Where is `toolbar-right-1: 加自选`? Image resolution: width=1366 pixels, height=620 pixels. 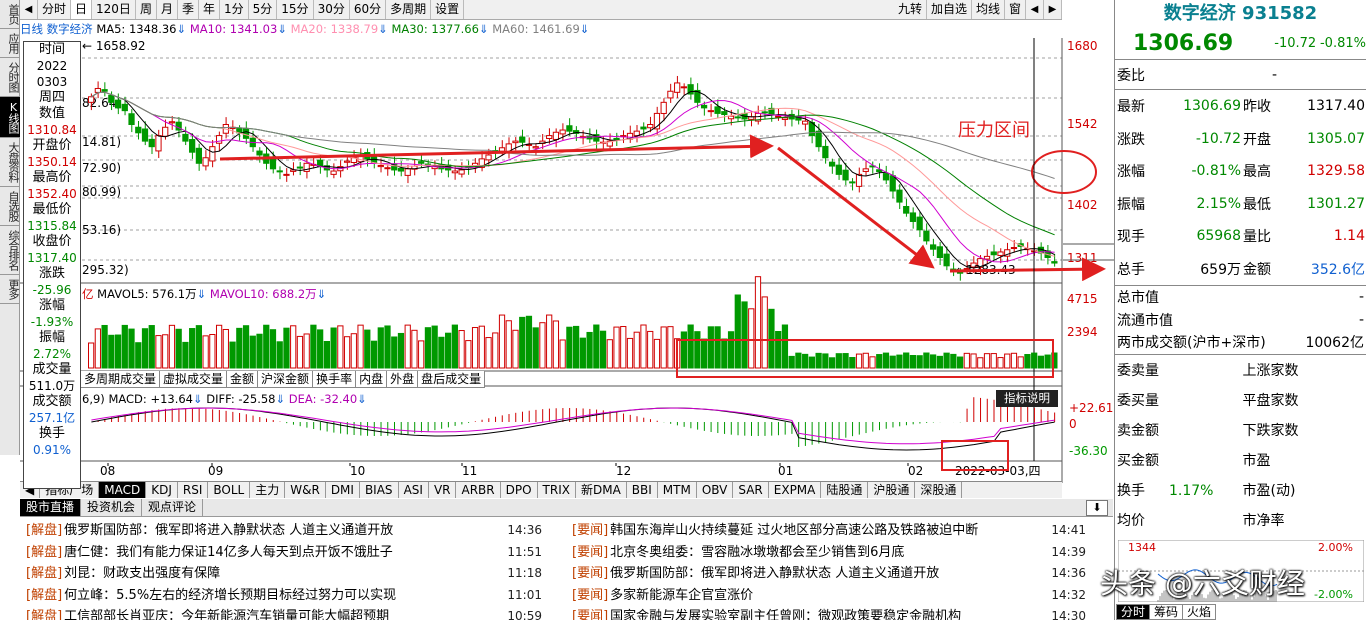
toolbar-right-1: 加自选 is located at coordinates (949, 9).